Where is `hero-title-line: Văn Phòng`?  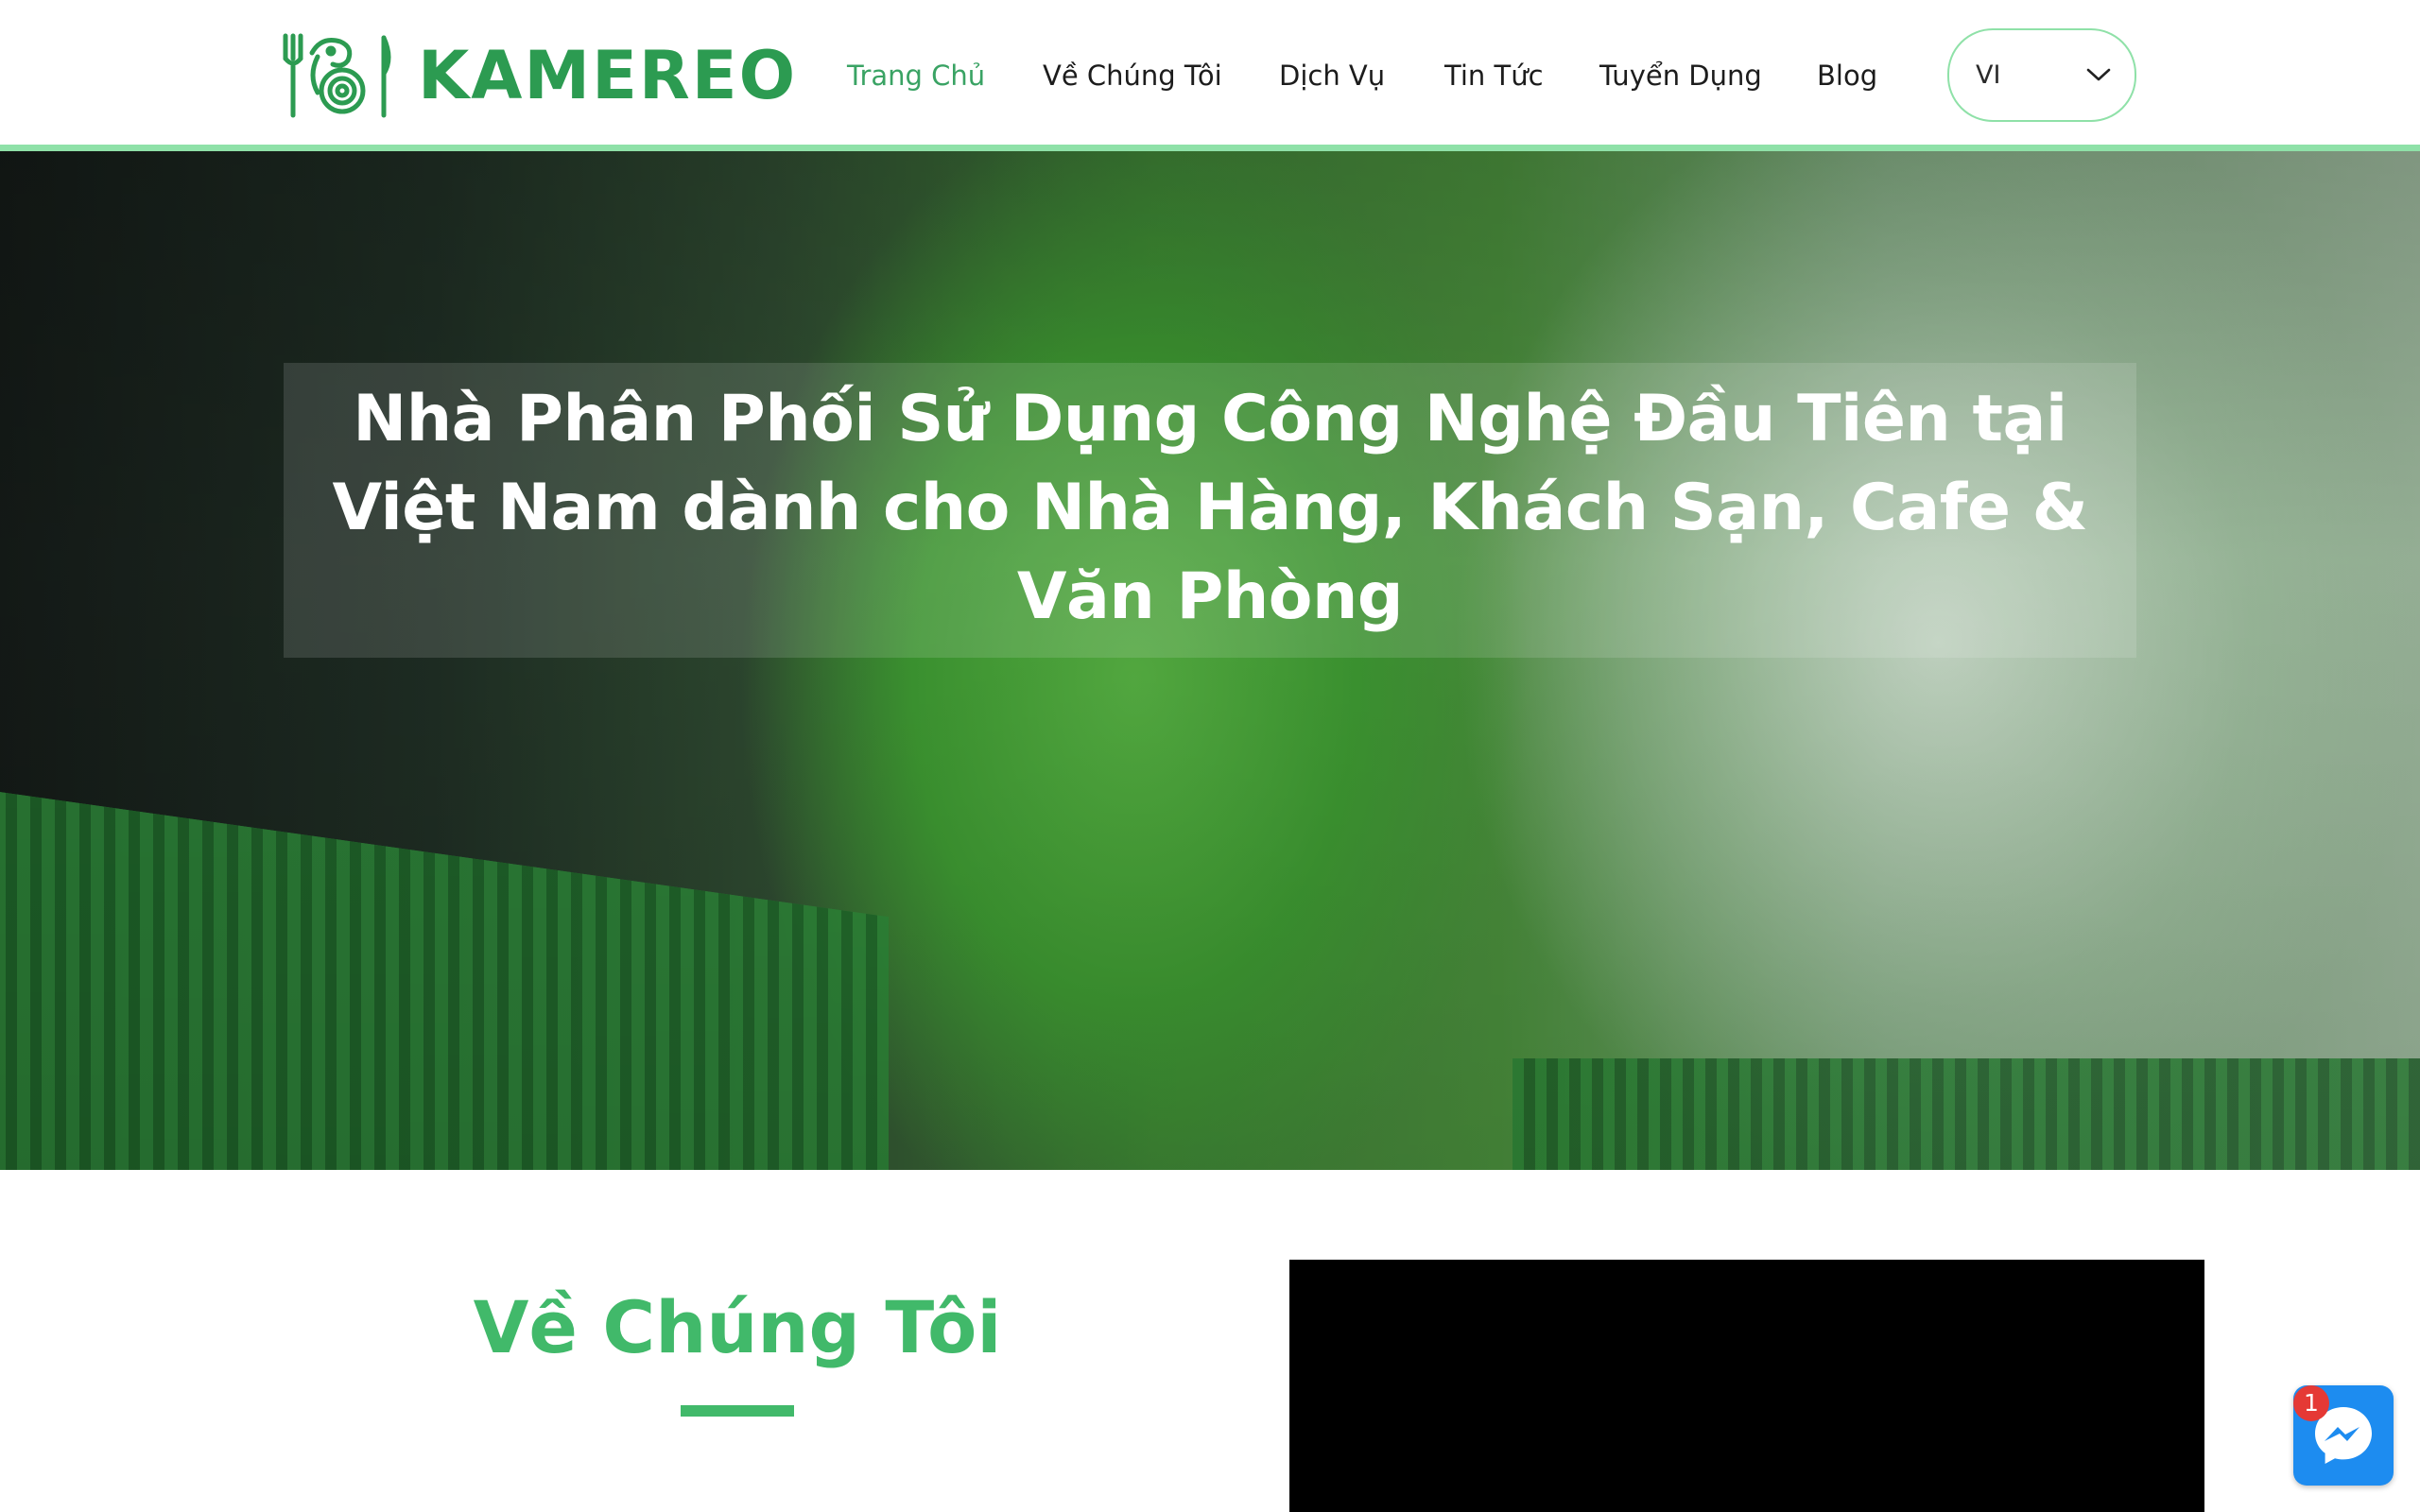
hero-title-line: Văn Phòng is located at coordinates (1210, 596).